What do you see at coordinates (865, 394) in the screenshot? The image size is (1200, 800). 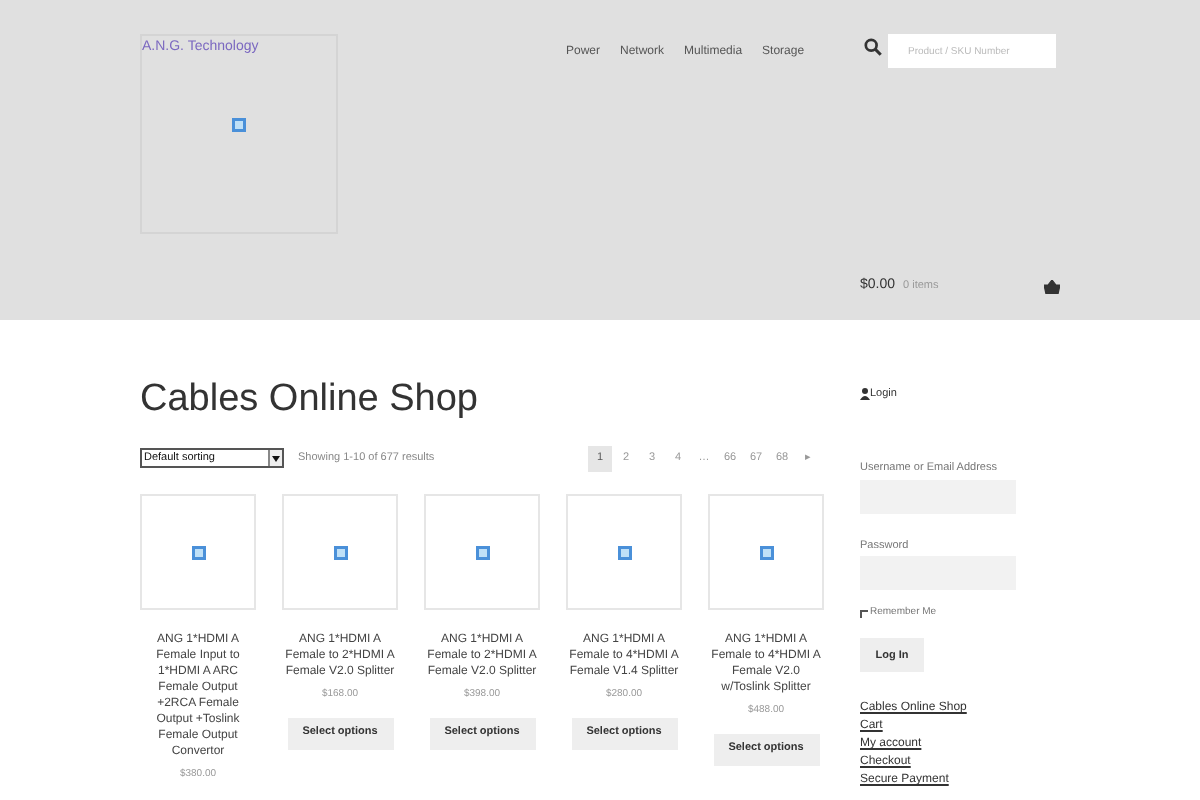 I see `user-icon` at bounding box center [865, 394].